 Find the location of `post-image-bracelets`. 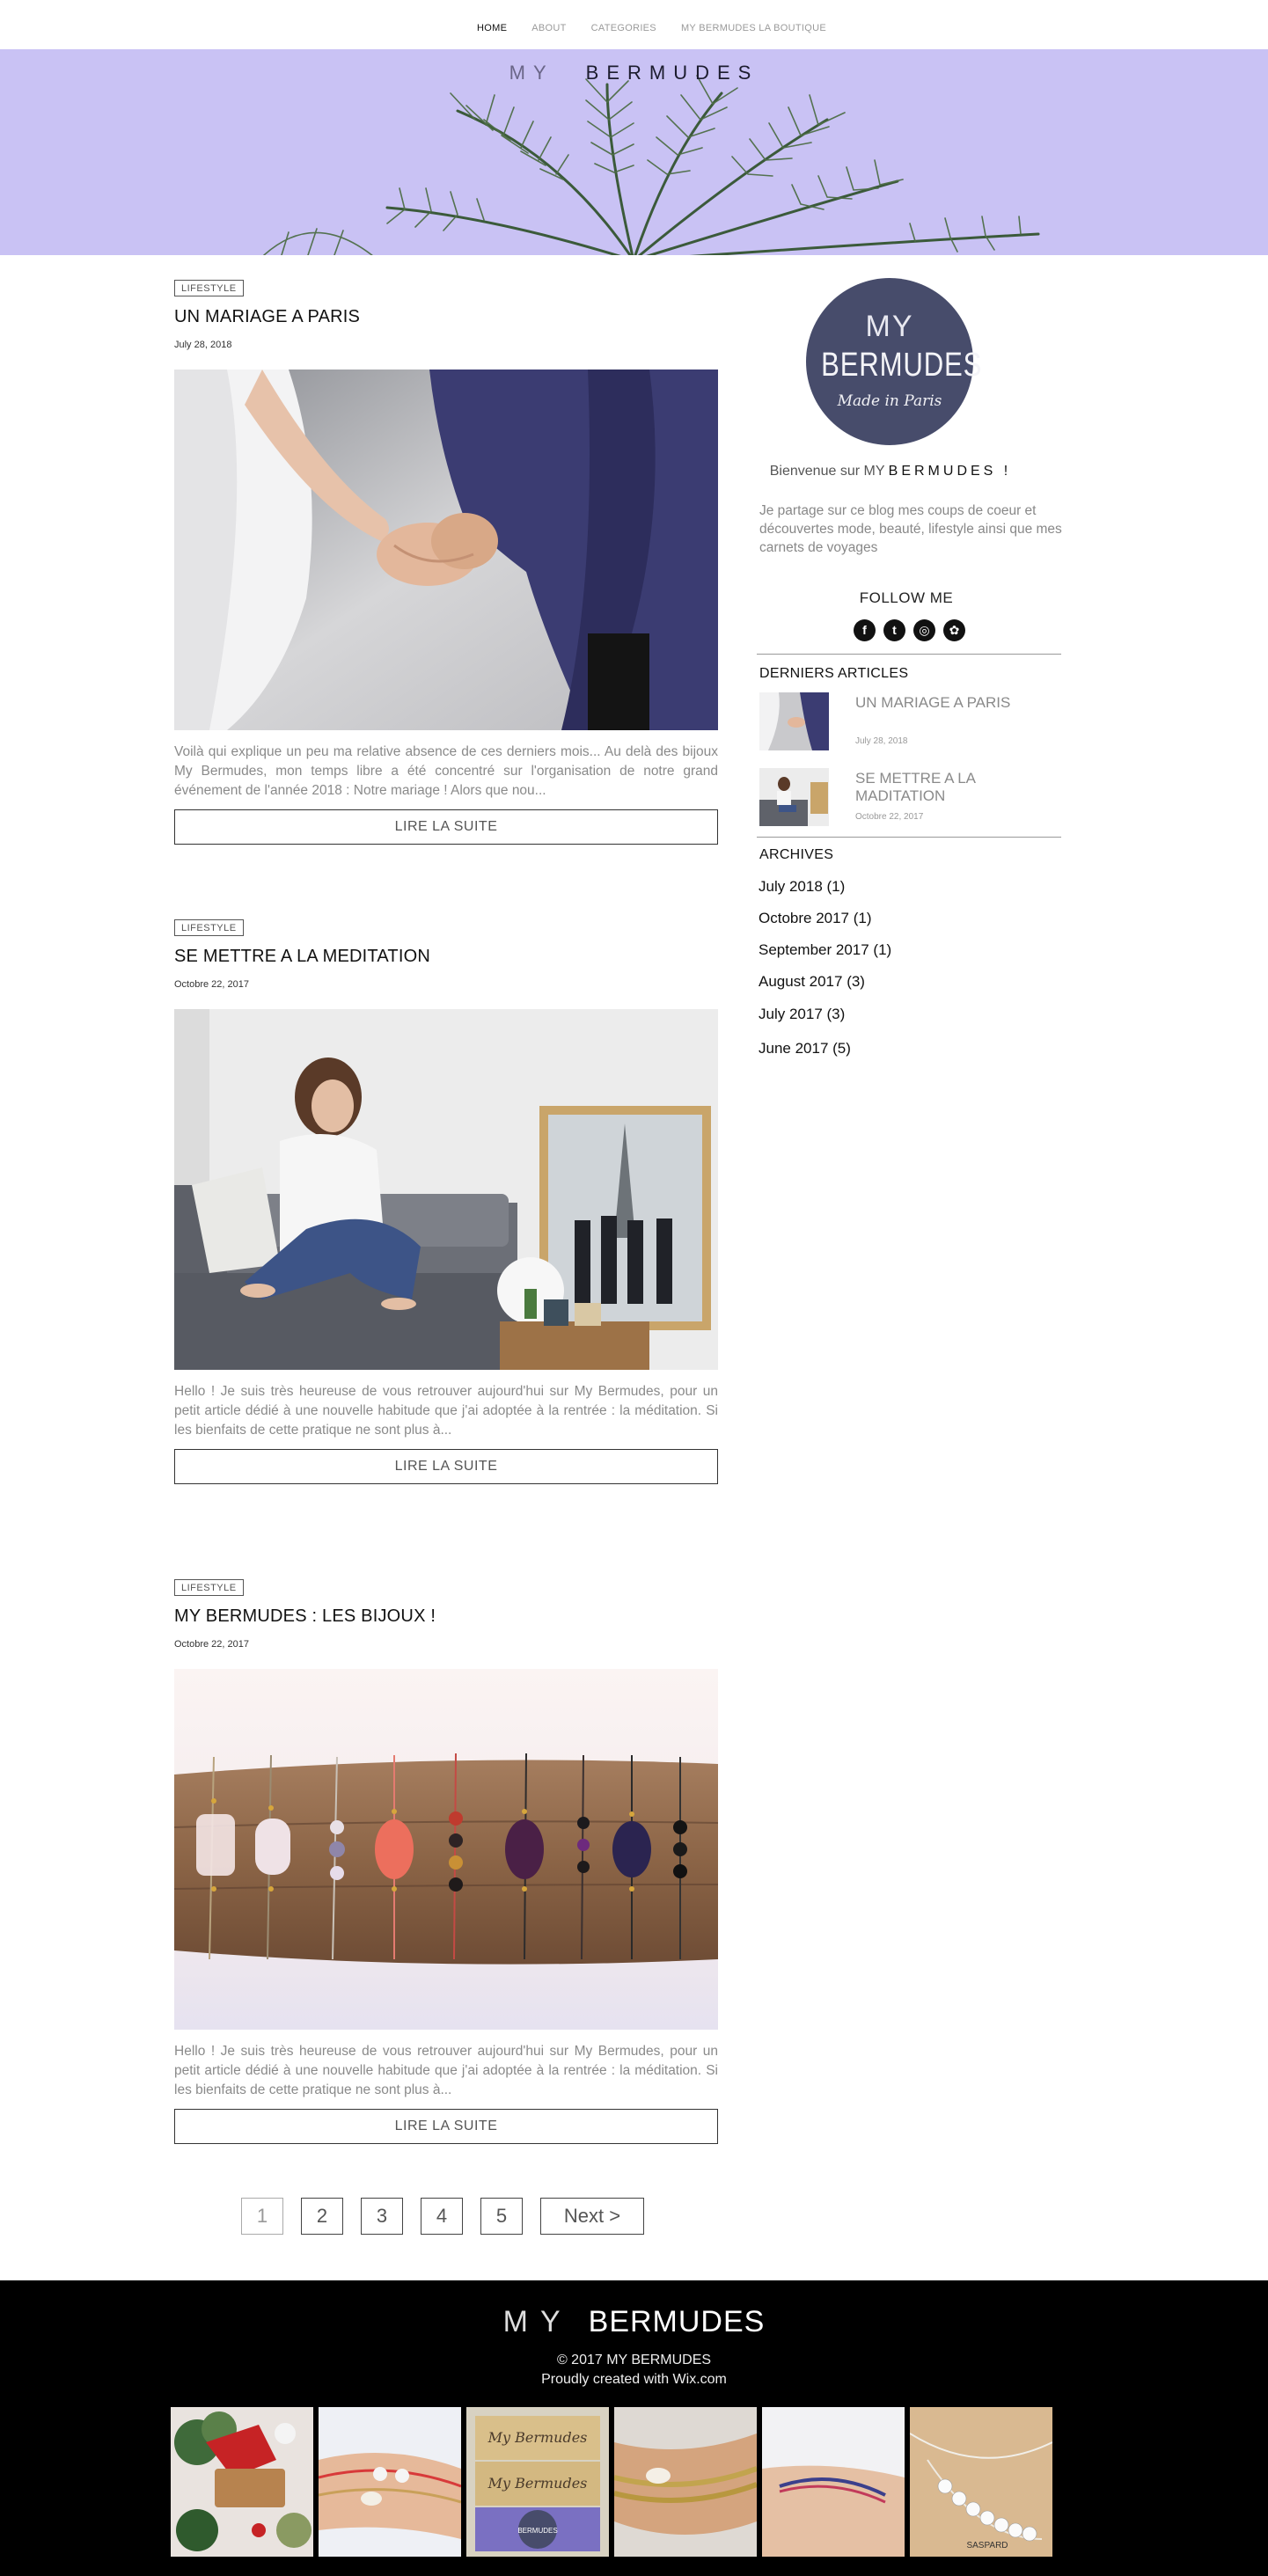

post-image-bracelets is located at coordinates (446, 1849).